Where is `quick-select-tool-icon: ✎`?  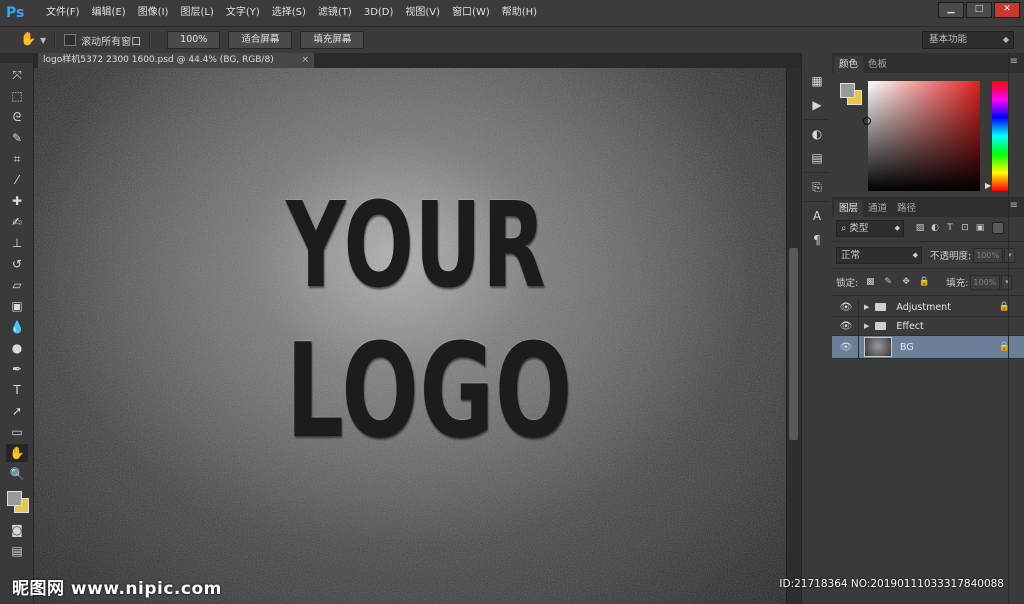 quick-select-tool-icon: ✎ is located at coordinates (17, 138).